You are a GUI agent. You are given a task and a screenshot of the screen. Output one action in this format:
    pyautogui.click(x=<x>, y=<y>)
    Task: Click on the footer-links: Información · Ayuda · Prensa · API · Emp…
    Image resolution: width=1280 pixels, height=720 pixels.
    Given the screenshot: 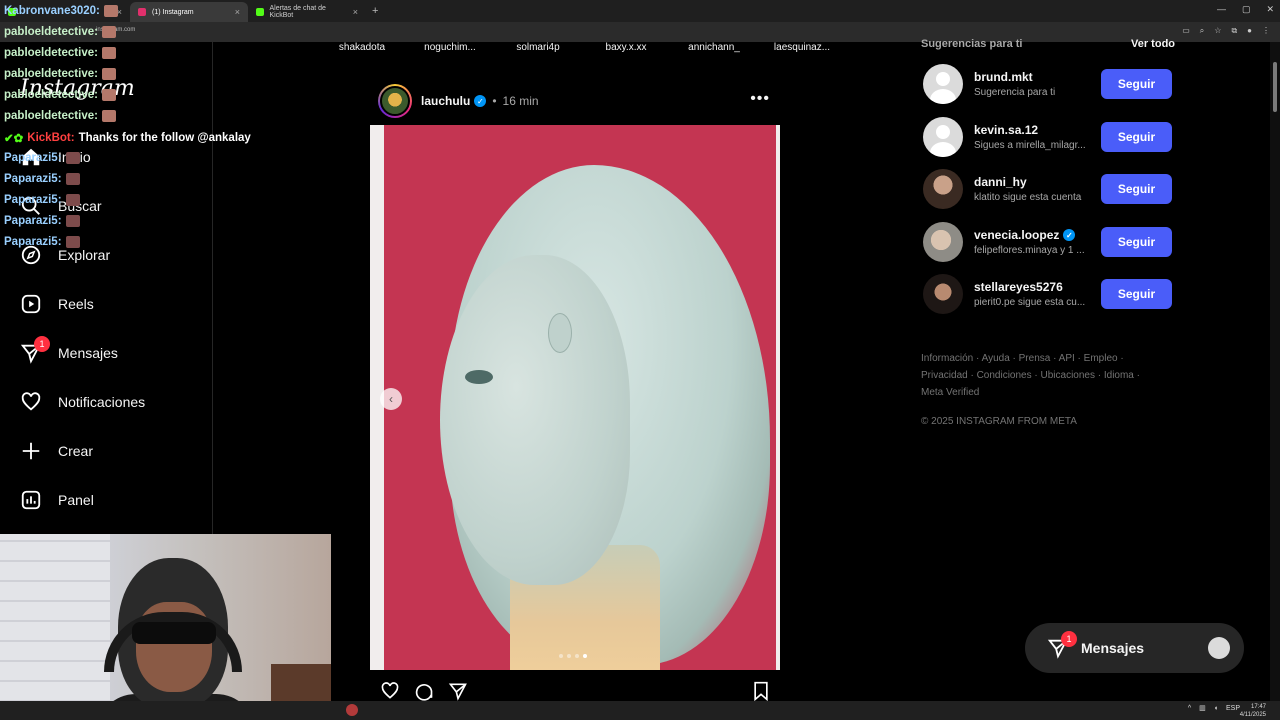 What is the action you would take?
    pyautogui.click(x=1041, y=375)
    